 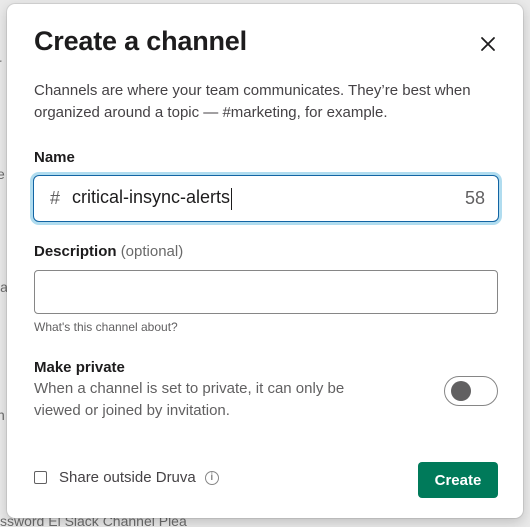 What do you see at coordinates (211, 477) in the screenshot?
I see `info-icon: i` at bounding box center [211, 477].